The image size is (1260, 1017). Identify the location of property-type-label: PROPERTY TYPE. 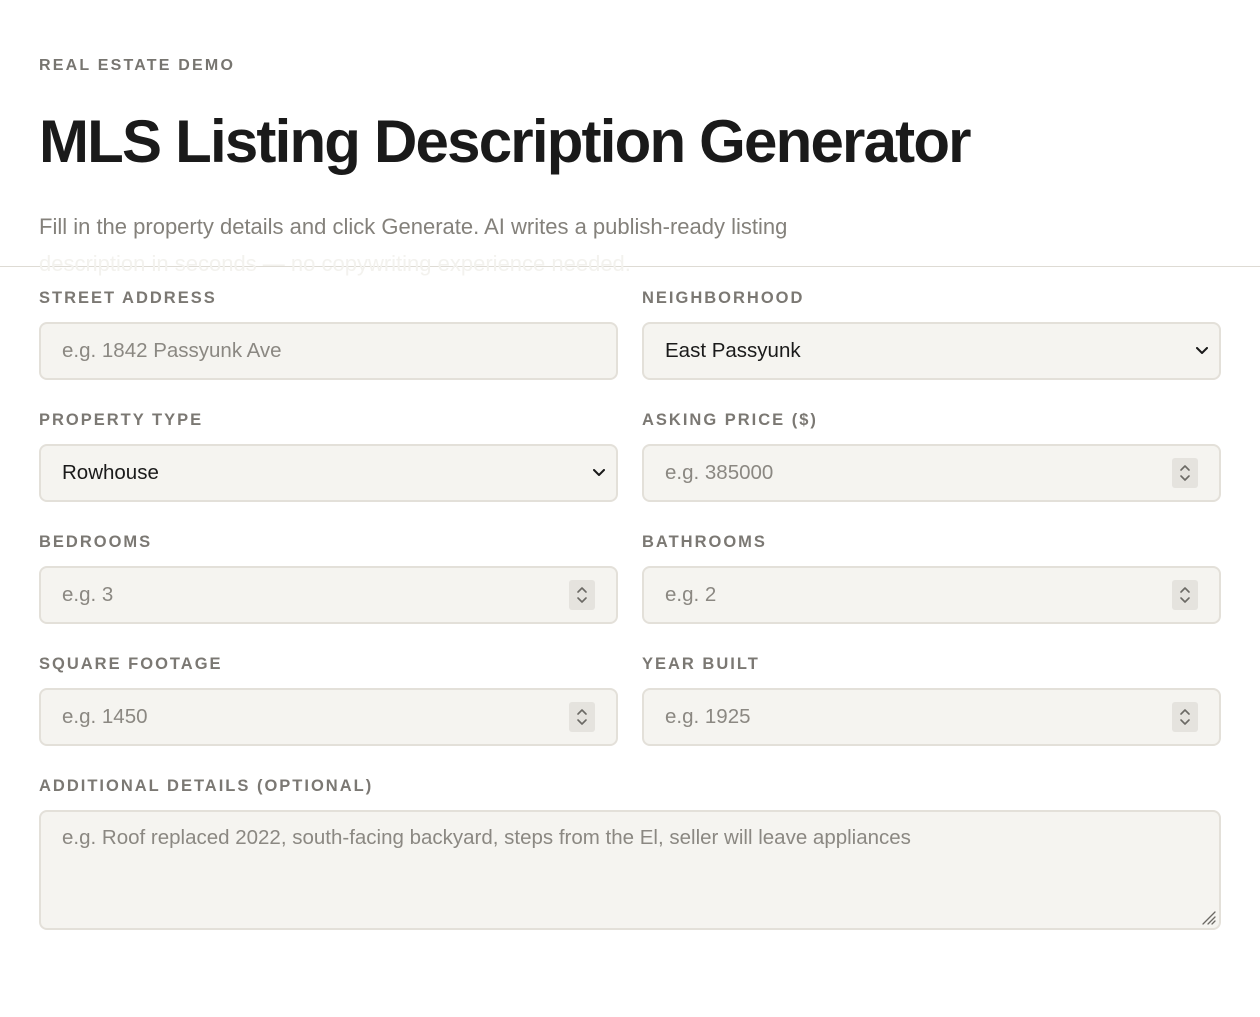
(121, 420).